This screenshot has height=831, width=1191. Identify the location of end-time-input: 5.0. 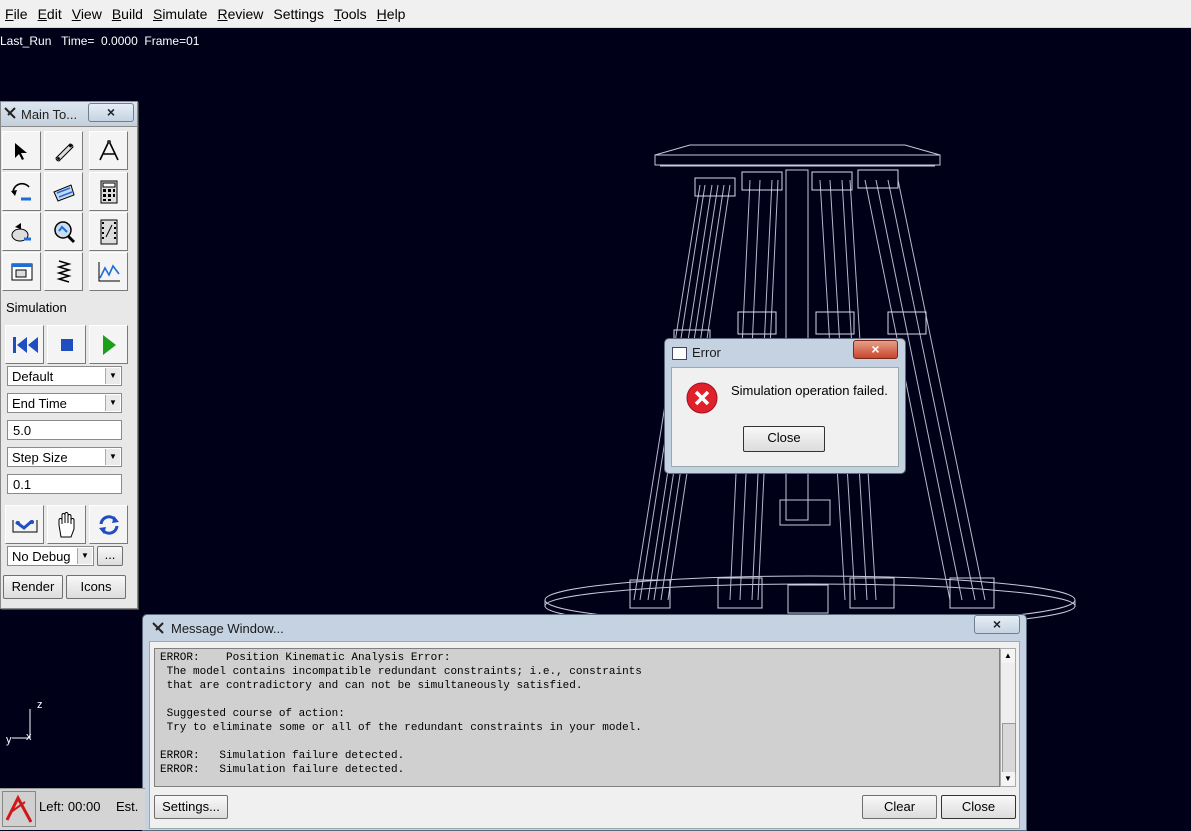
(64, 430).